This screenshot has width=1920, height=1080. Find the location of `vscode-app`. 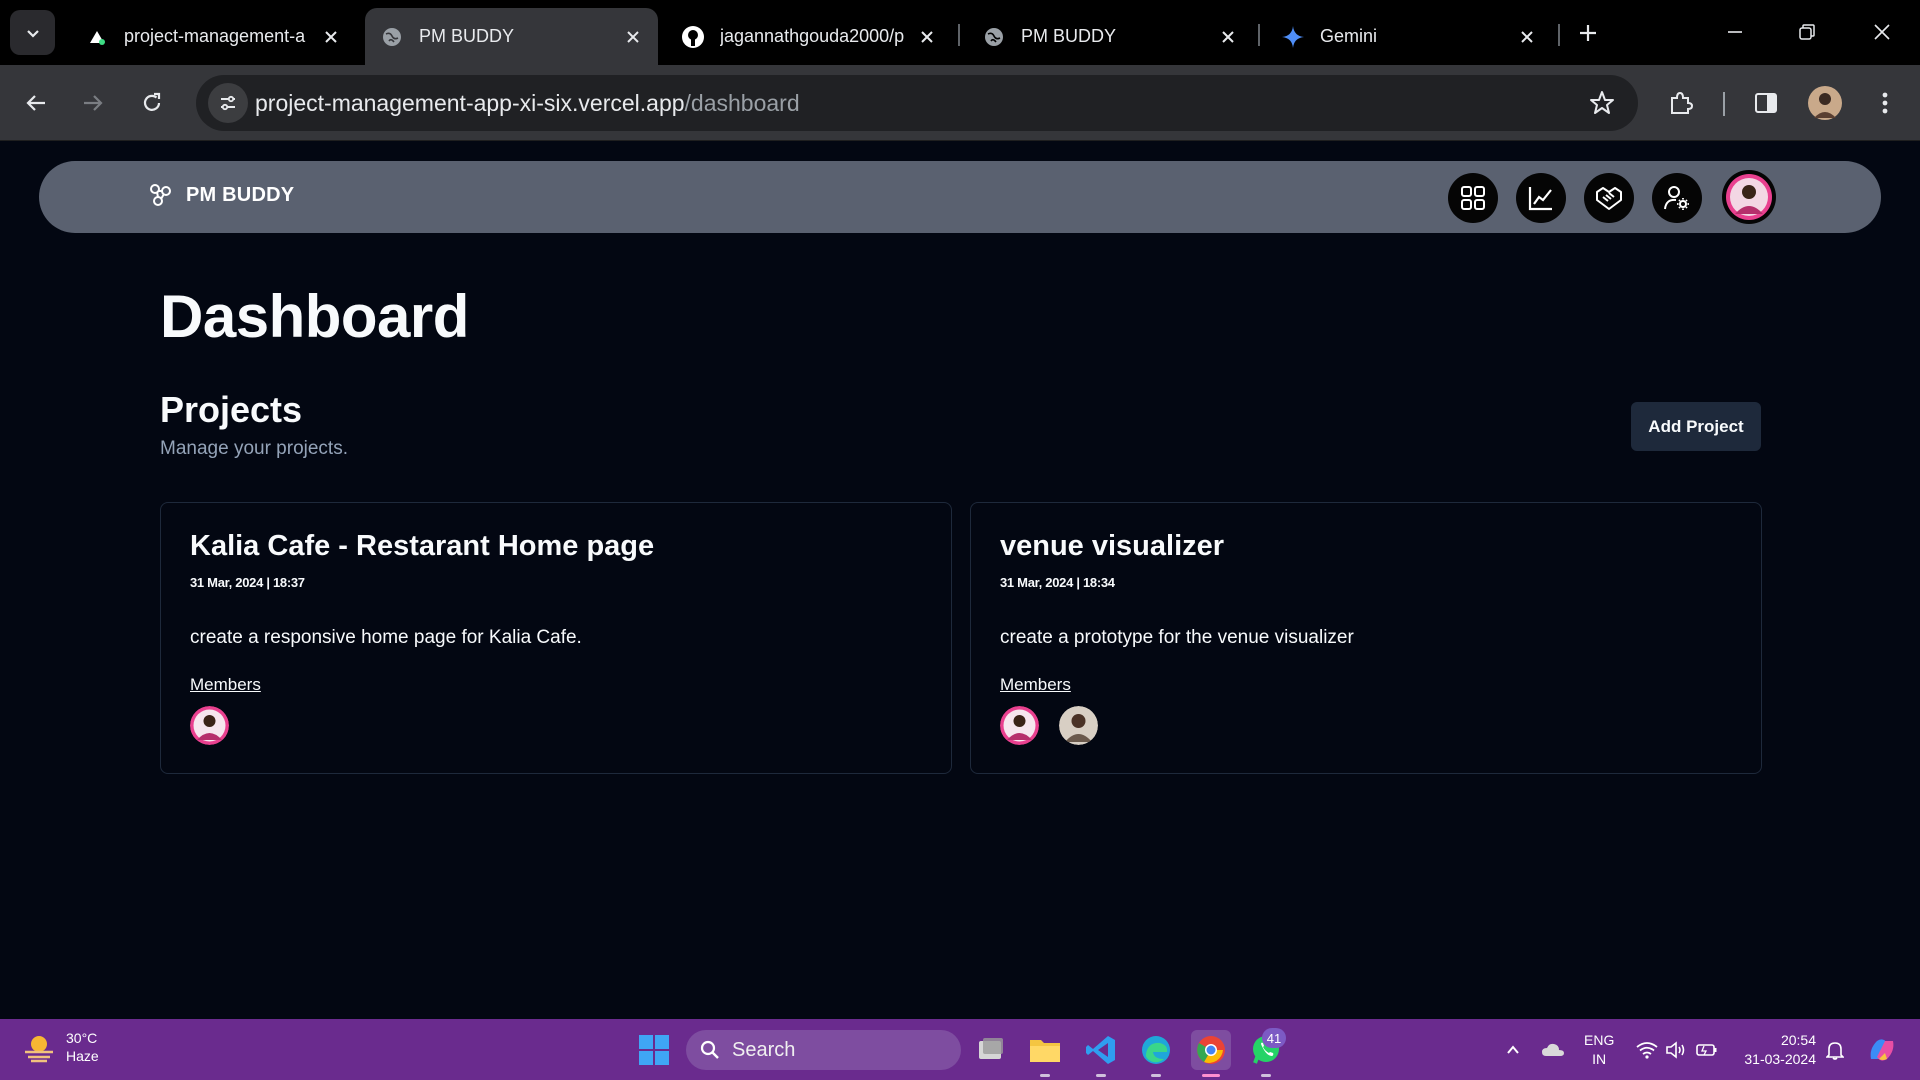

vscode-app is located at coordinates (1101, 1053).